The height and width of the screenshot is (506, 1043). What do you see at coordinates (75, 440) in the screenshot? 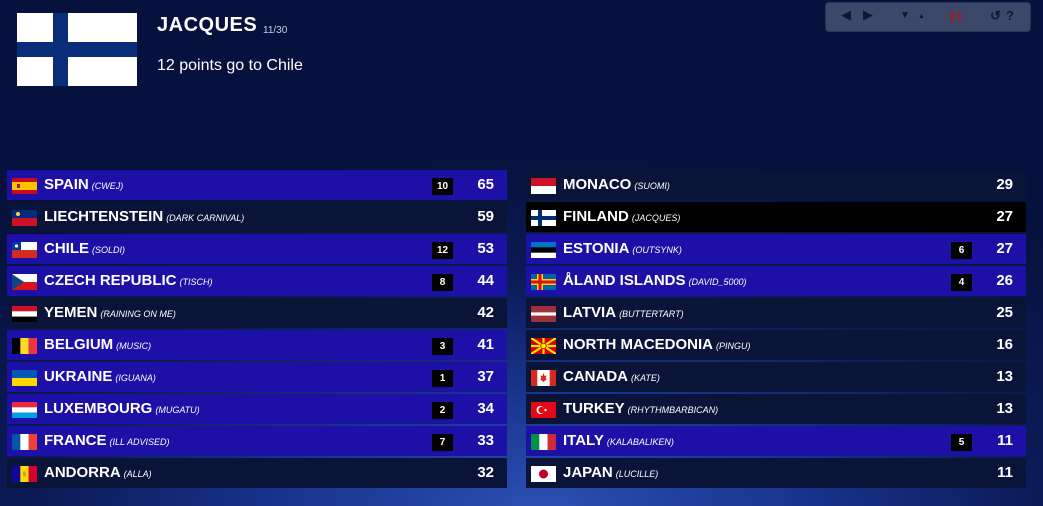
I see `country-label: FRANCE` at bounding box center [75, 440].